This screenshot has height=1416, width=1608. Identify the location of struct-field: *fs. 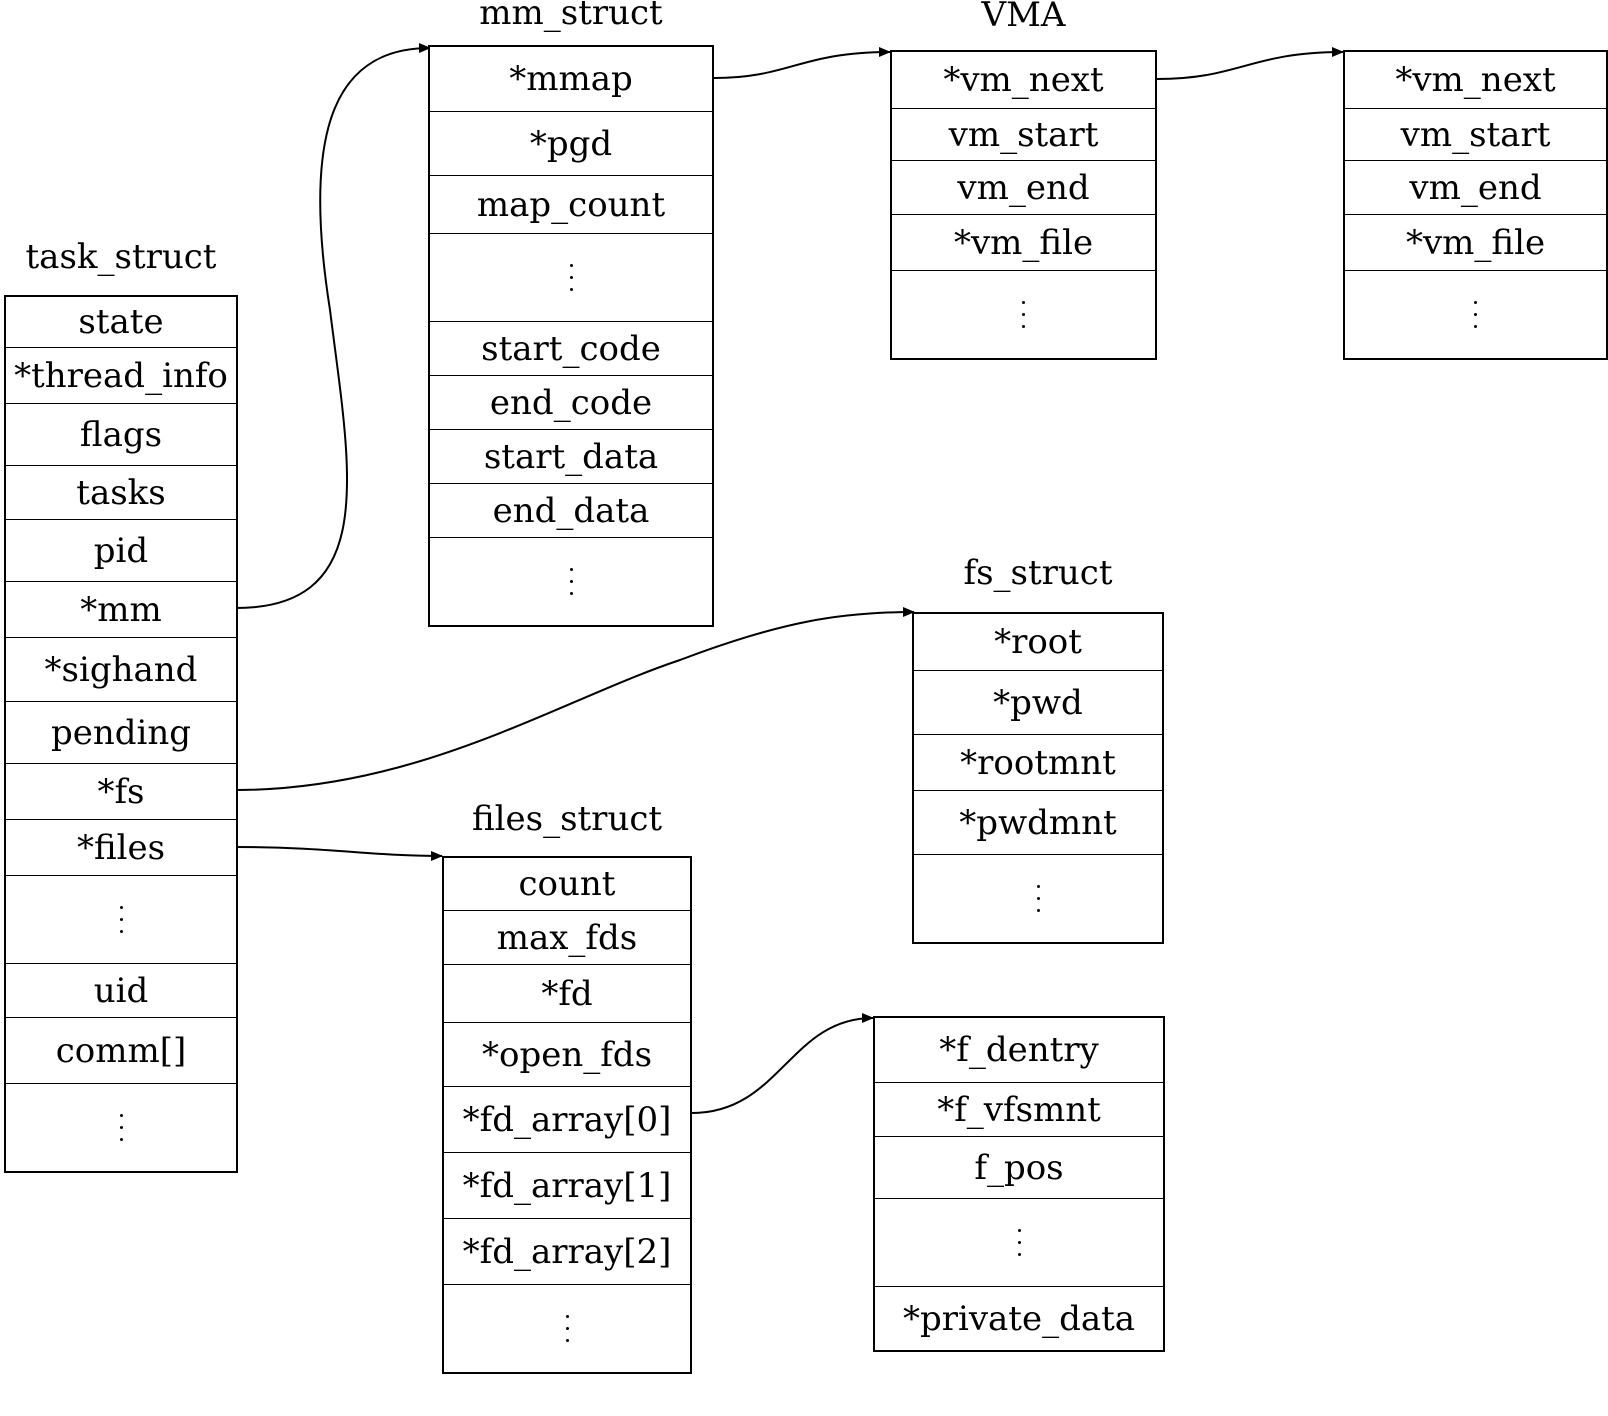
(121, 791).